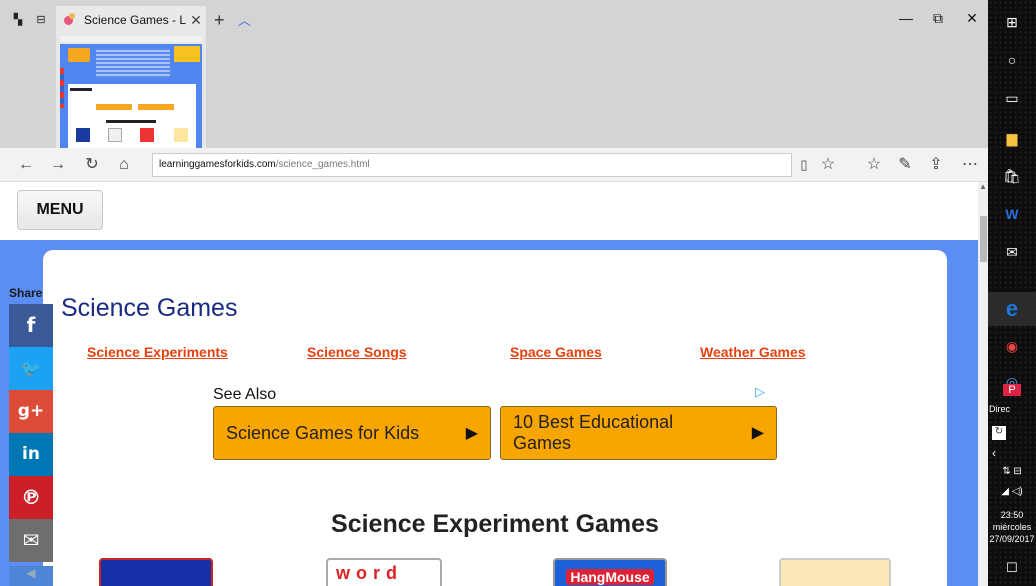 The image size is (1036, 586). I want to click on ad-button-science-games: Science Games for Kids ▶, so click(352, 433).